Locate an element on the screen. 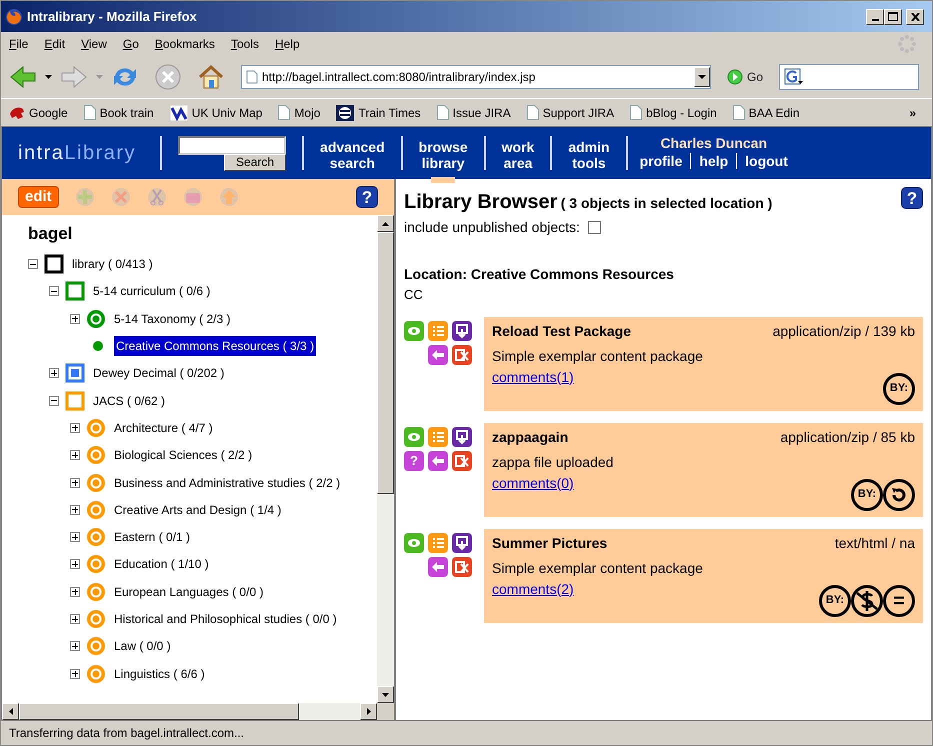 The height and width of the screenshot is (746, 933). bookmark-link: Issue JIRA is located at coordinates (481, 113).